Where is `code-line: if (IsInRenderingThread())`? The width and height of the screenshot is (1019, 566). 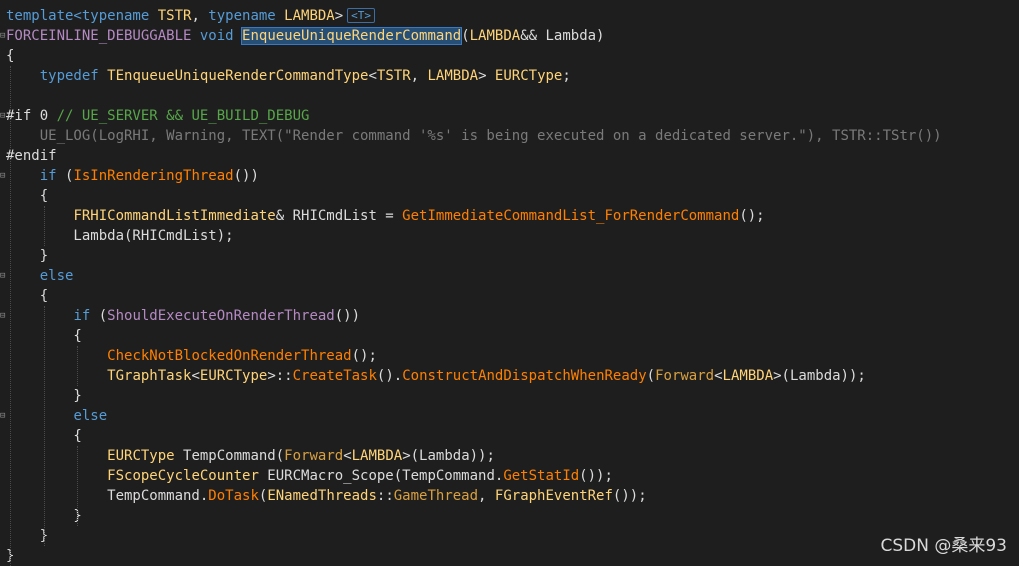 code-line: if (IsInRenderingThread()) is located at coordinates (132, 176).